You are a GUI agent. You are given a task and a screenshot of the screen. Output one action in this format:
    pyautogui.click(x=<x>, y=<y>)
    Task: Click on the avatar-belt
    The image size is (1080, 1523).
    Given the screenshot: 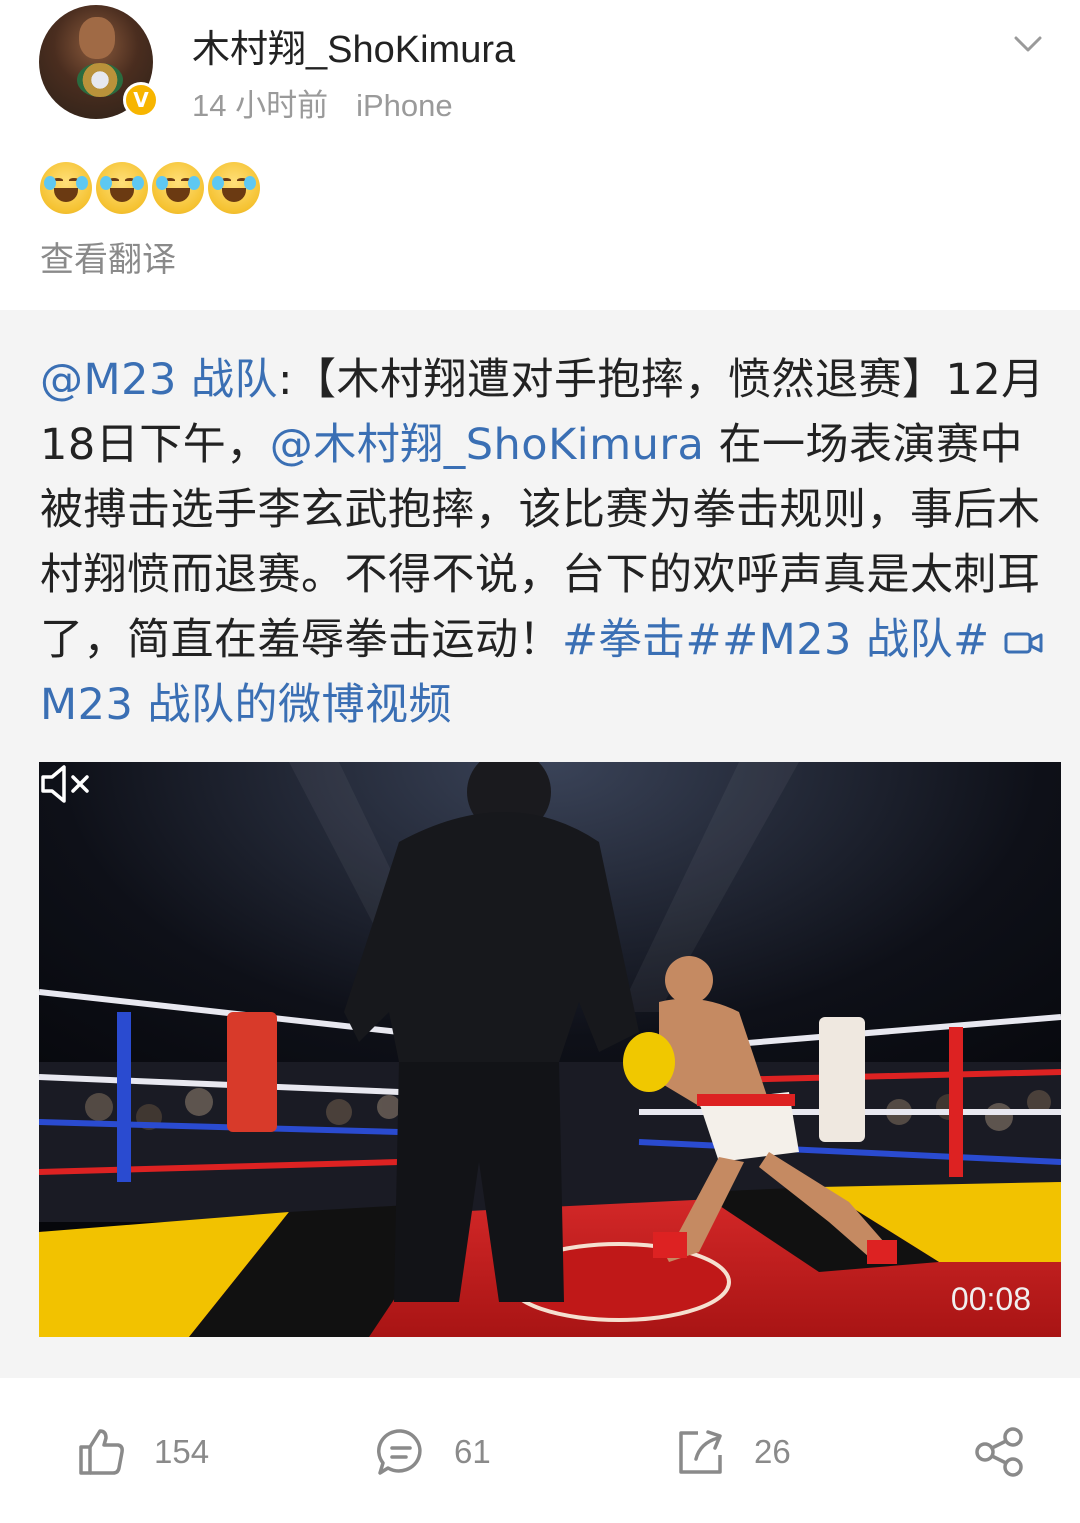 What is the action you would take?
    pyautogui.click(x=100, y=80)
    